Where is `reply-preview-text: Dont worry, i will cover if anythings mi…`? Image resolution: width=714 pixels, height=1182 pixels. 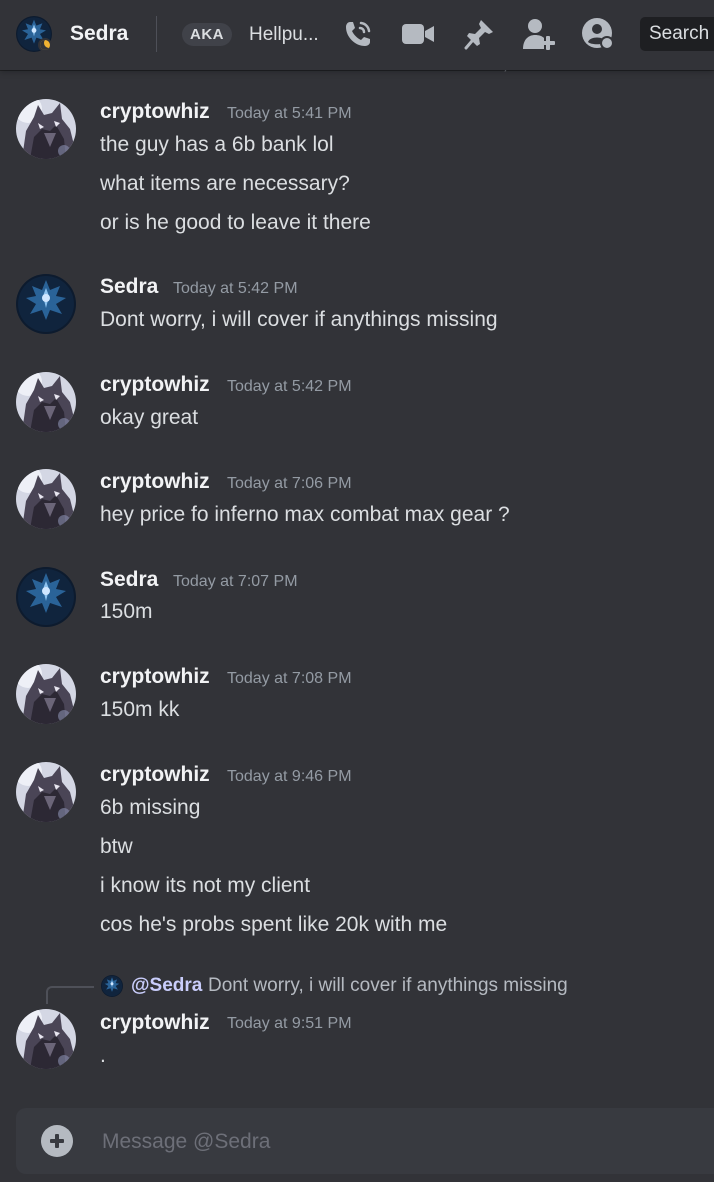 reply-preview-text: Dont worry, i will cover if anythings mi… is located at coordinates (388, 986).